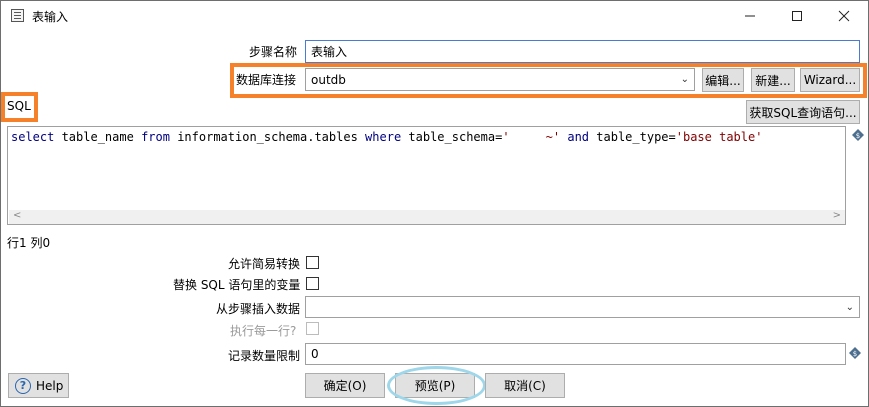 This screenshot has width=869, height=407. What do you see at coordinates (578, 137) in the screenshot?
I see `sql-token: and` at bounding box center [578, 137].